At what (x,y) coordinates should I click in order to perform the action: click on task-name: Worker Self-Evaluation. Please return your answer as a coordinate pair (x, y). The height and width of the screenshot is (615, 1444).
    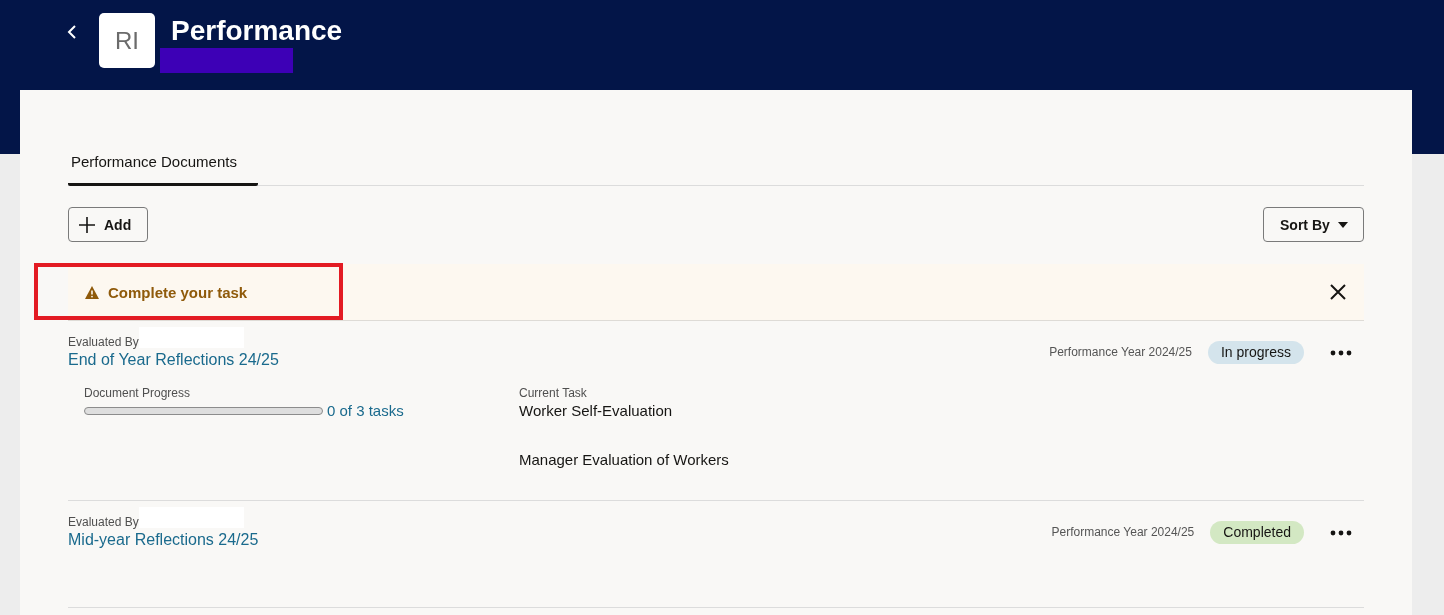
    Looking at the image, I should click on (596, 411).